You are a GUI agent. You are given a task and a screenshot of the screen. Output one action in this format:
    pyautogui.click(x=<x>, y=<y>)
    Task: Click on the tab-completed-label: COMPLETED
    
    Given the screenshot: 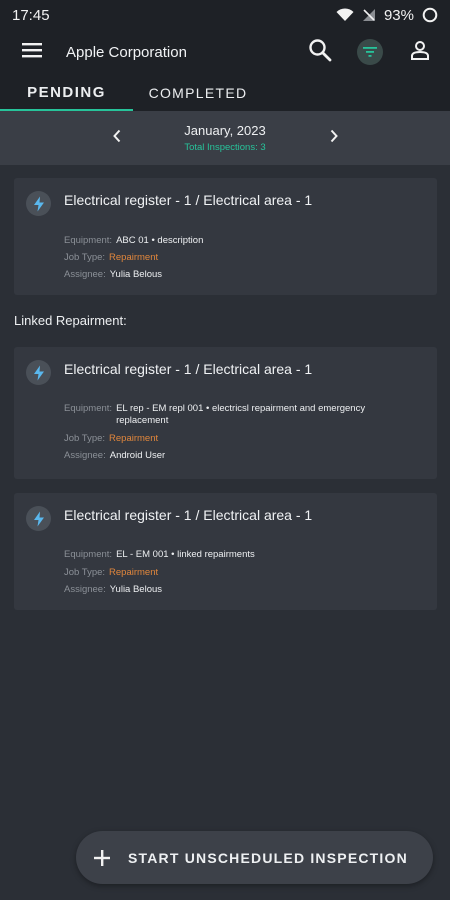 What is the action you would take?
    pyautogui.click(x=198, y=92)
    